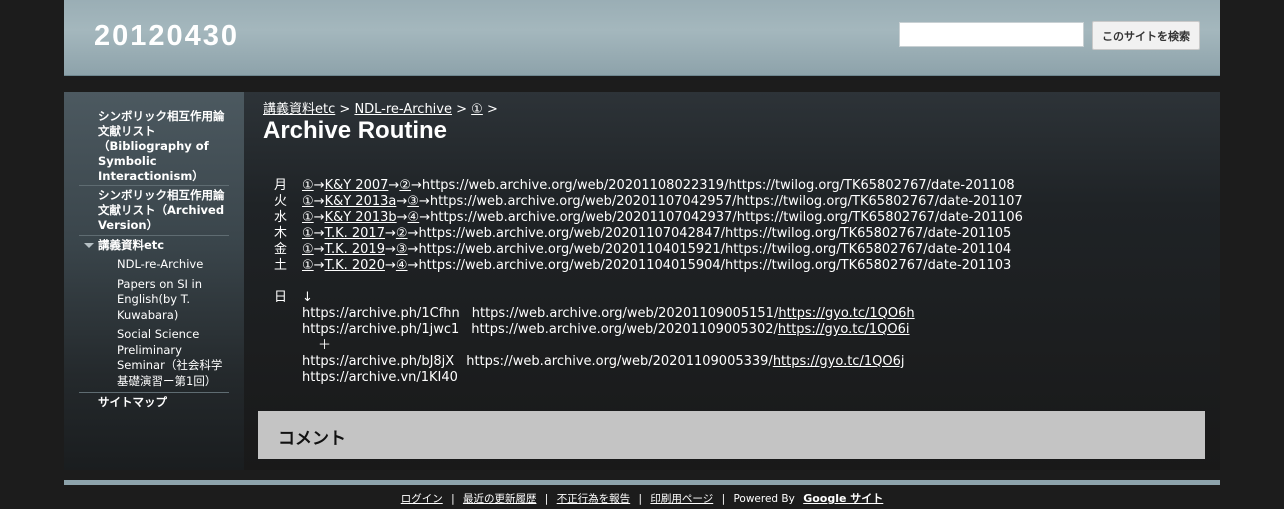 This screenshot has height=509, width=1284. What do you see at coordinates (681, 499) in the screenshot?
I see `footer-print-page-link: 印刷用ページ` at bounding box center [681, 499].